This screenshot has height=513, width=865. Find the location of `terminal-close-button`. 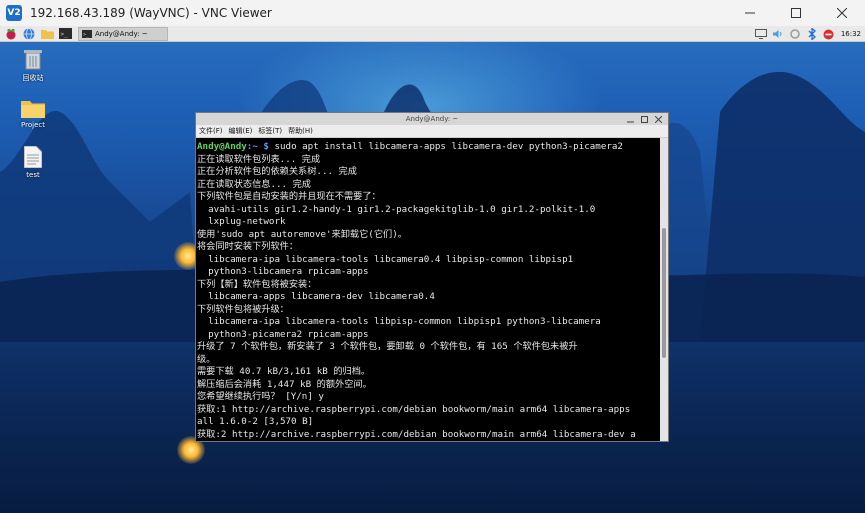

terminal-close-button is located at coordinates (658, 119).